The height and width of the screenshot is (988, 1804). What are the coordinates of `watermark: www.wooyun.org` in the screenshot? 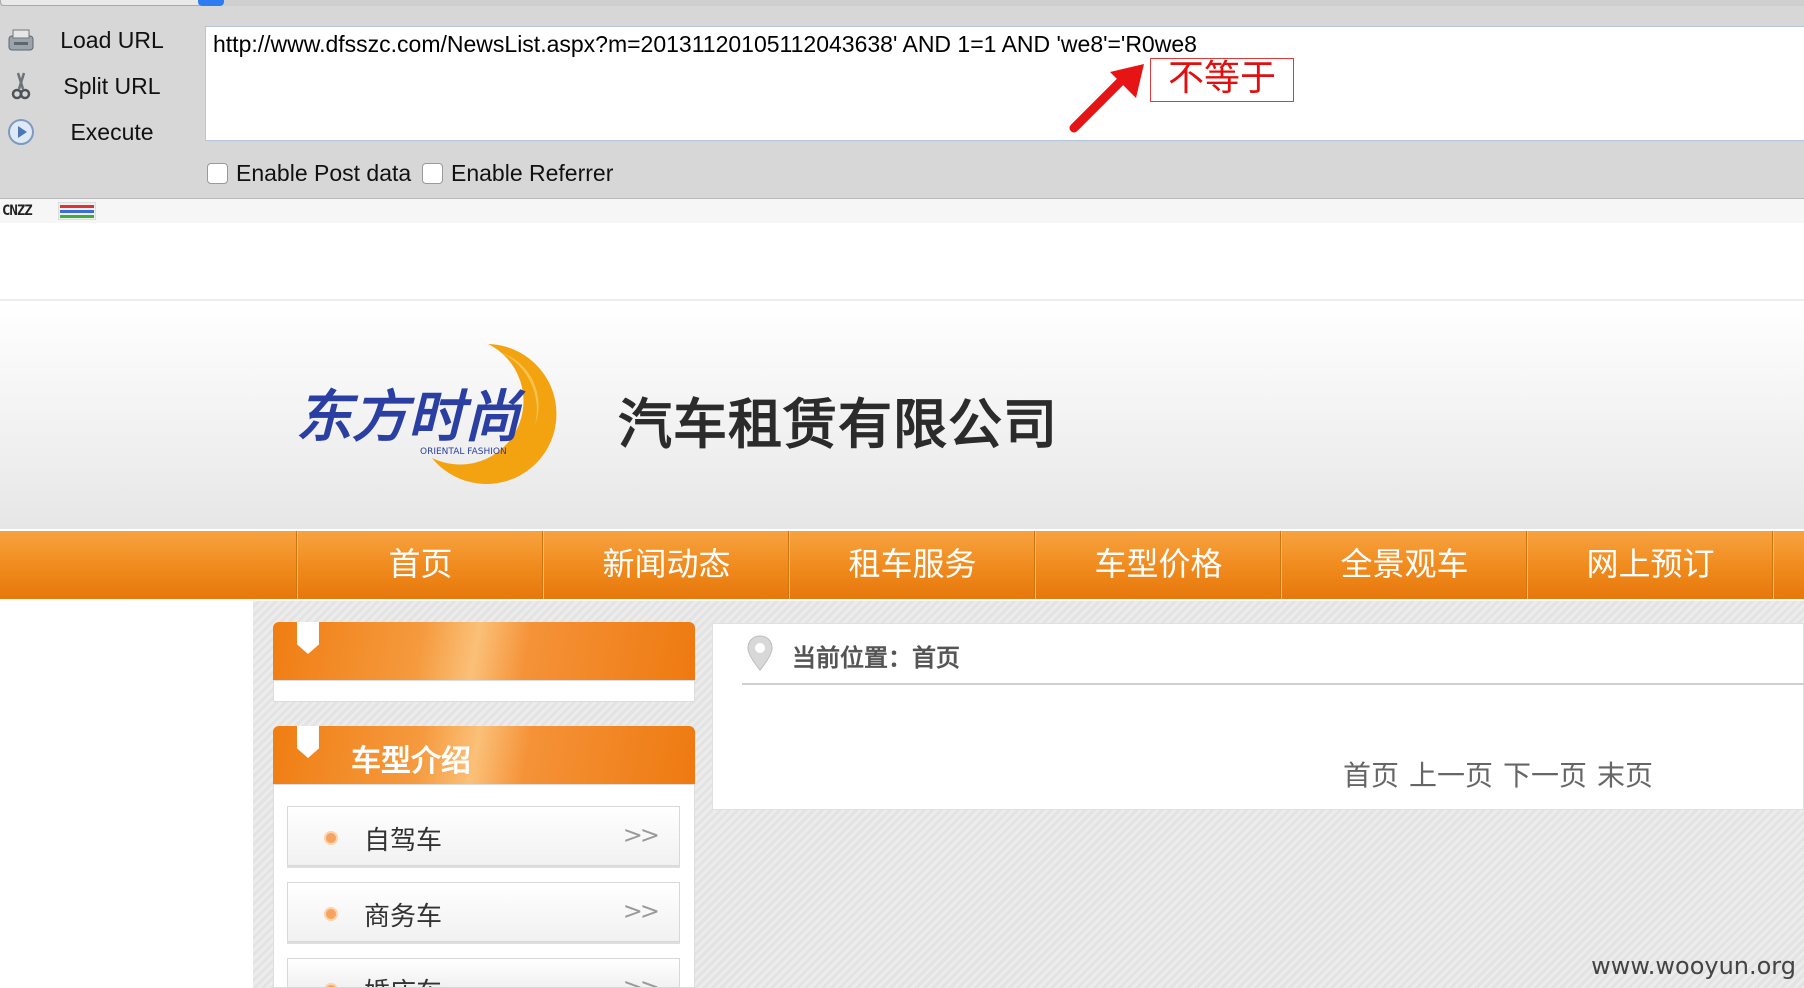 It's located at (1693, 966).